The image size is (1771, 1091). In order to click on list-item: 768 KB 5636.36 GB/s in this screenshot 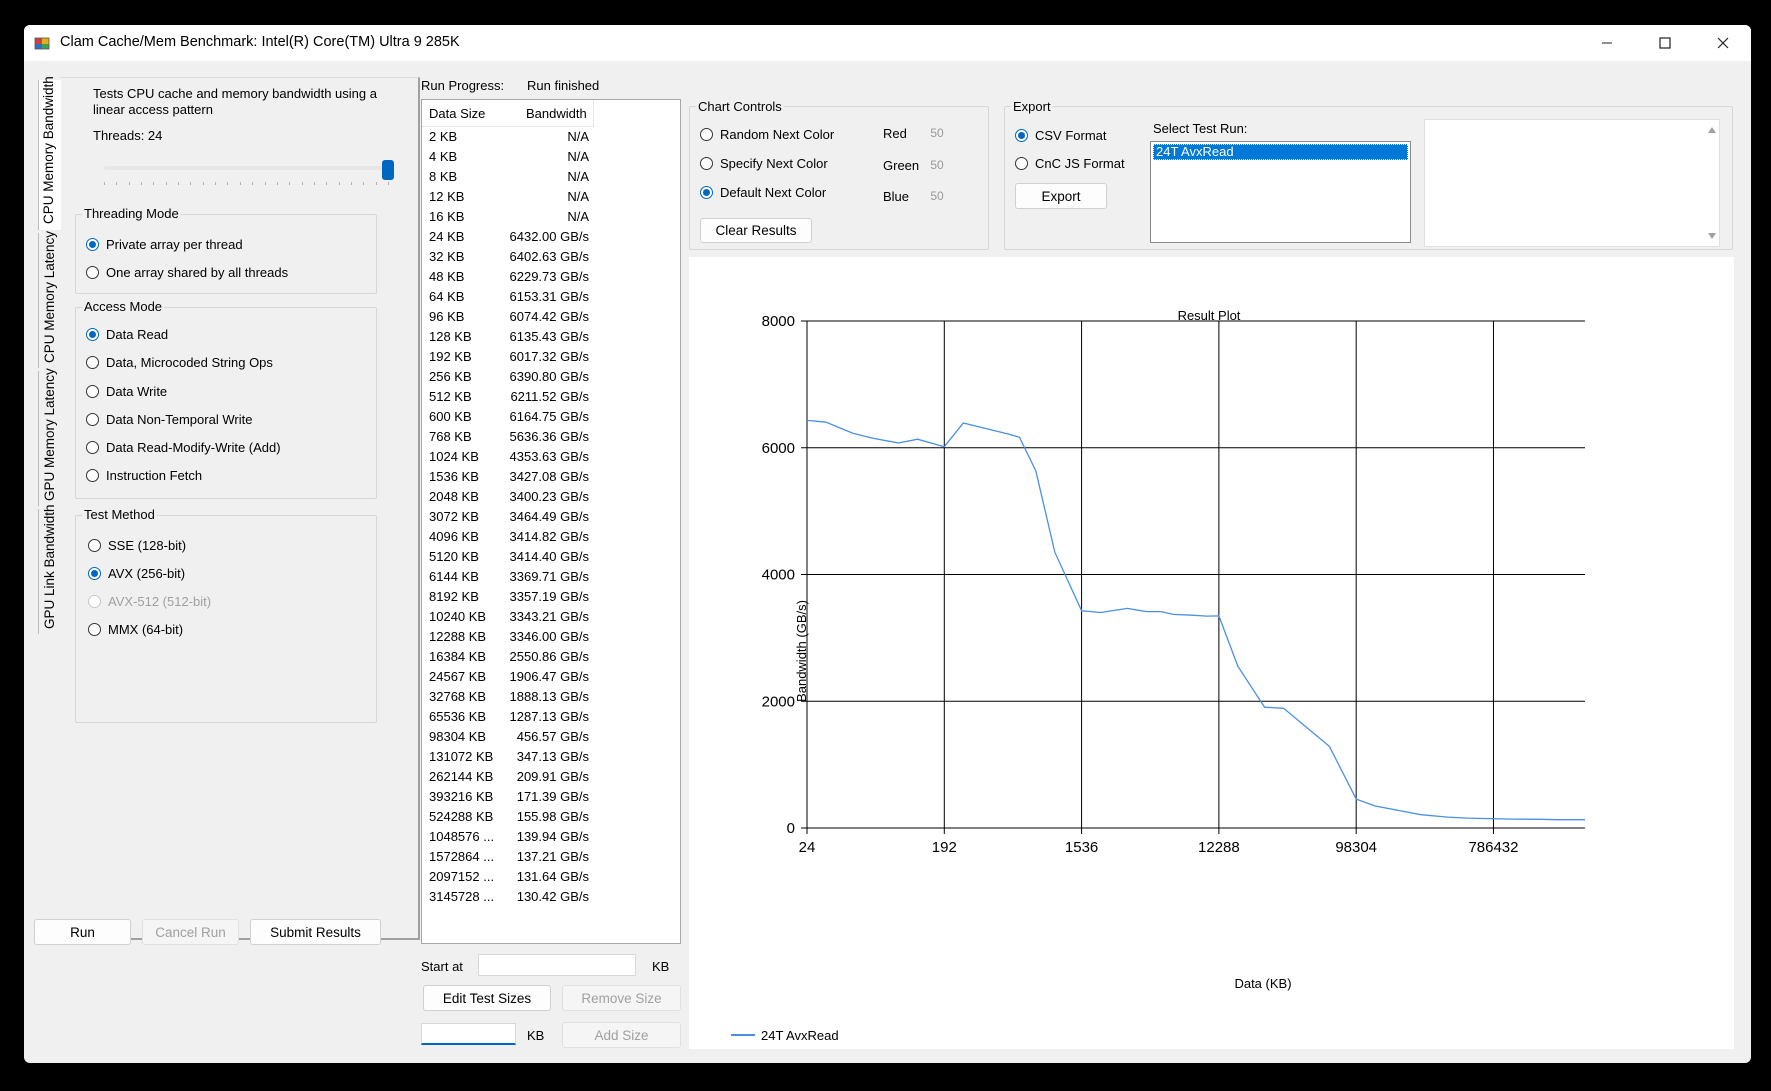, I will do `click(551, 436)`.